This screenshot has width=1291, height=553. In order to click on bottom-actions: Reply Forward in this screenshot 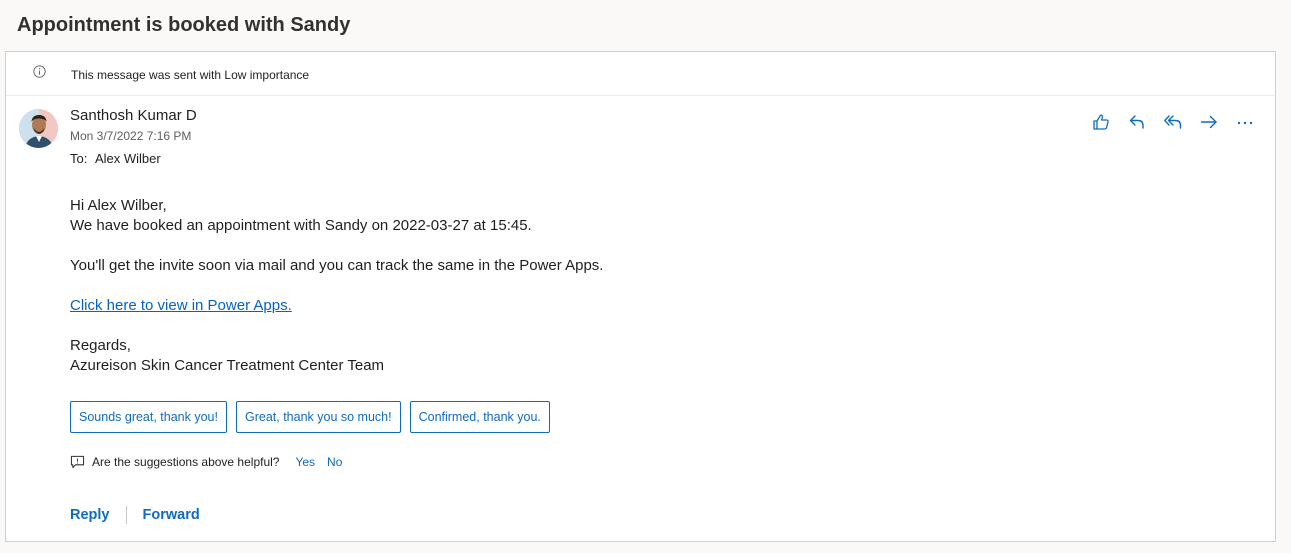, I will do `click(135, 515)`.